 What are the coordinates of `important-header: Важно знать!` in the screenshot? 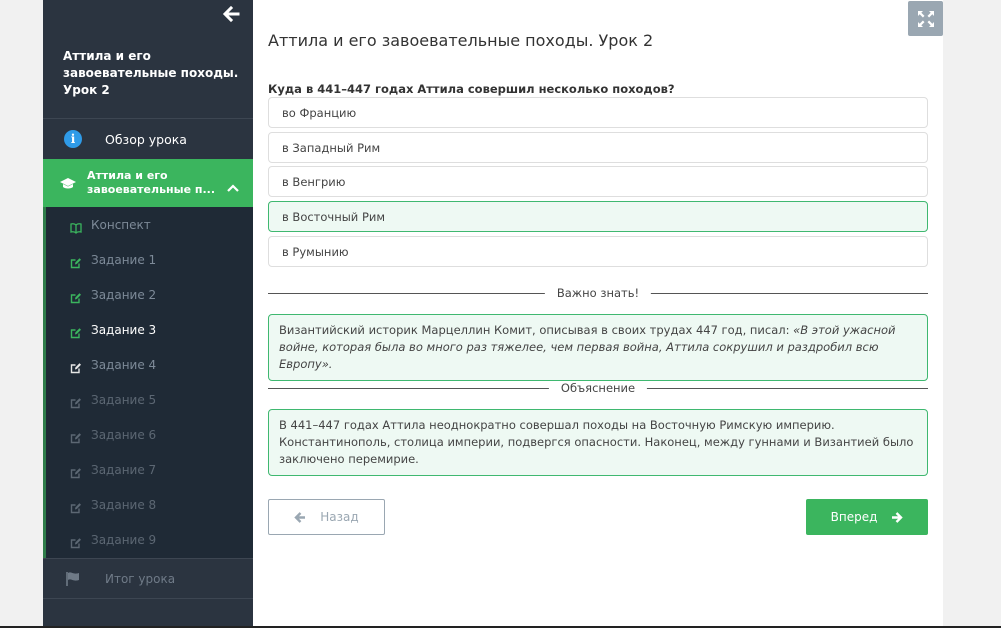 It's located at (598, 293).